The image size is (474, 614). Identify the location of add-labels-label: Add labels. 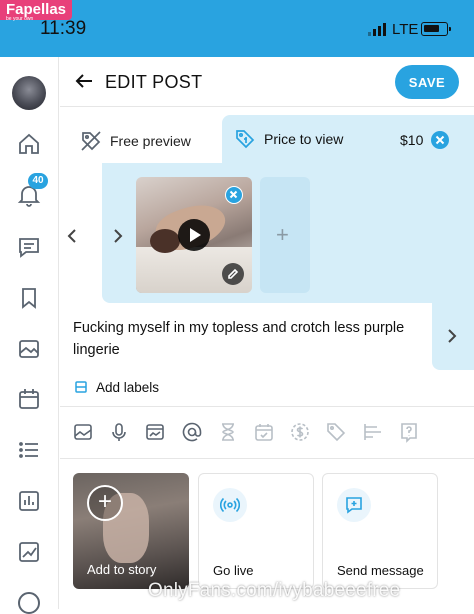
(128, 387).